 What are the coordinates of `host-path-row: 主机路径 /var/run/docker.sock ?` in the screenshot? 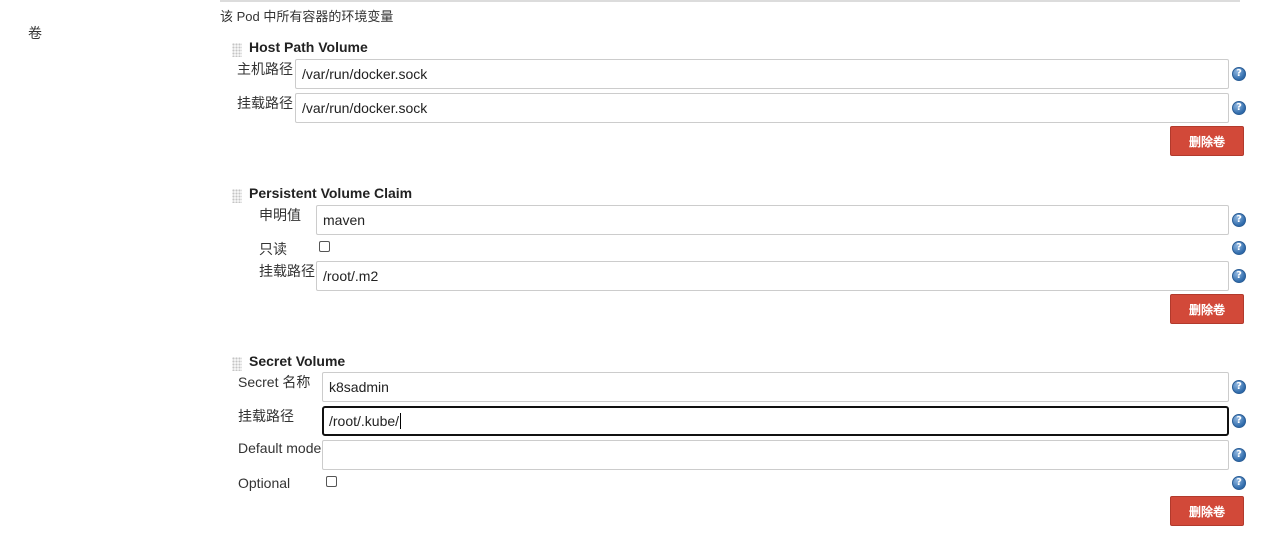 It's located at (740, 75).